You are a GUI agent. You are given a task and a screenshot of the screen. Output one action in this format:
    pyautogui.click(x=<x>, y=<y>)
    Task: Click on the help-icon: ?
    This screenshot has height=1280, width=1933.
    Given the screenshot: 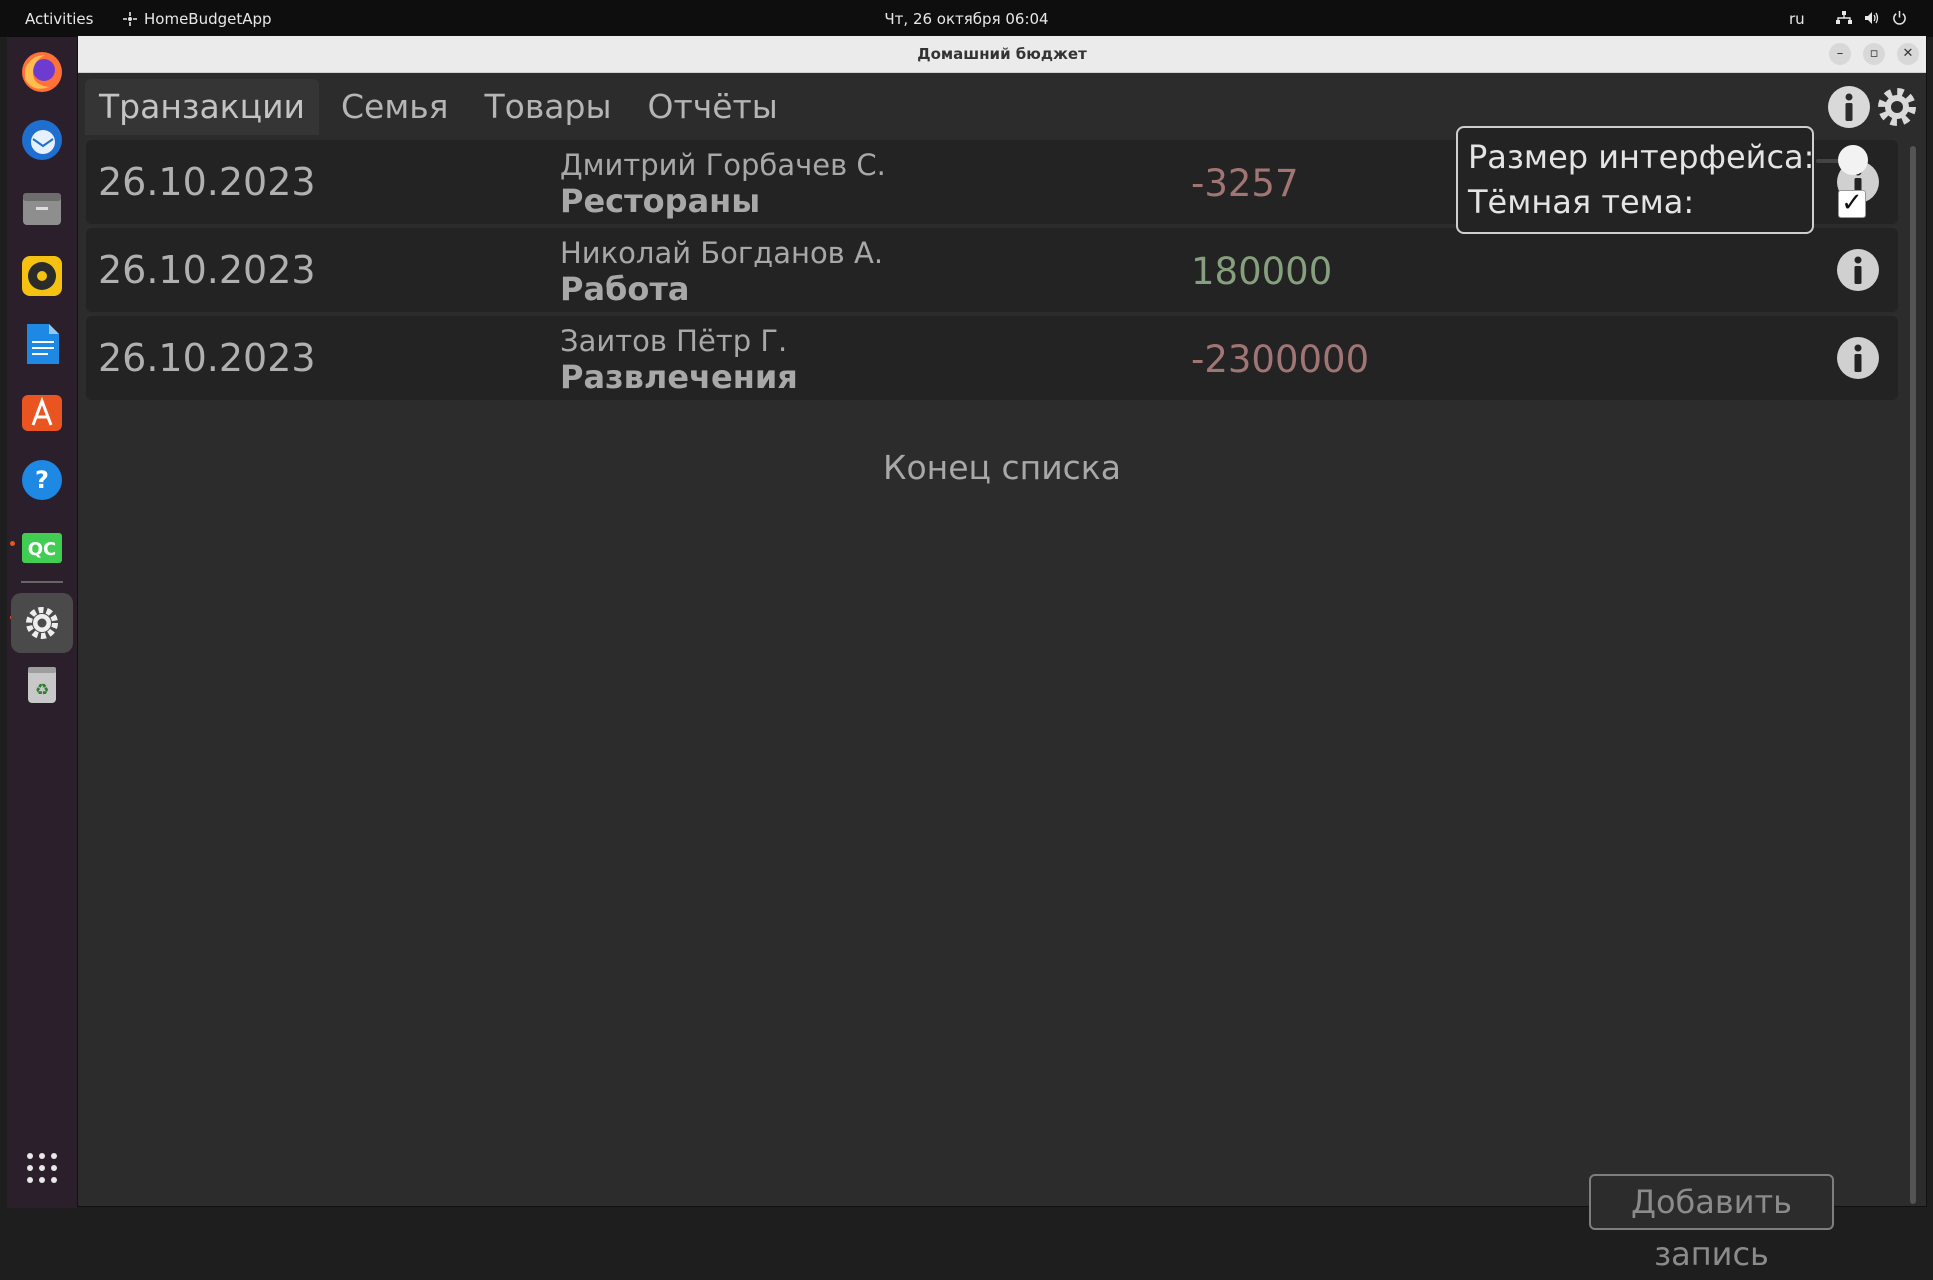 What is the action you would take?
    pyautogui.click(x=42, y=480)
    